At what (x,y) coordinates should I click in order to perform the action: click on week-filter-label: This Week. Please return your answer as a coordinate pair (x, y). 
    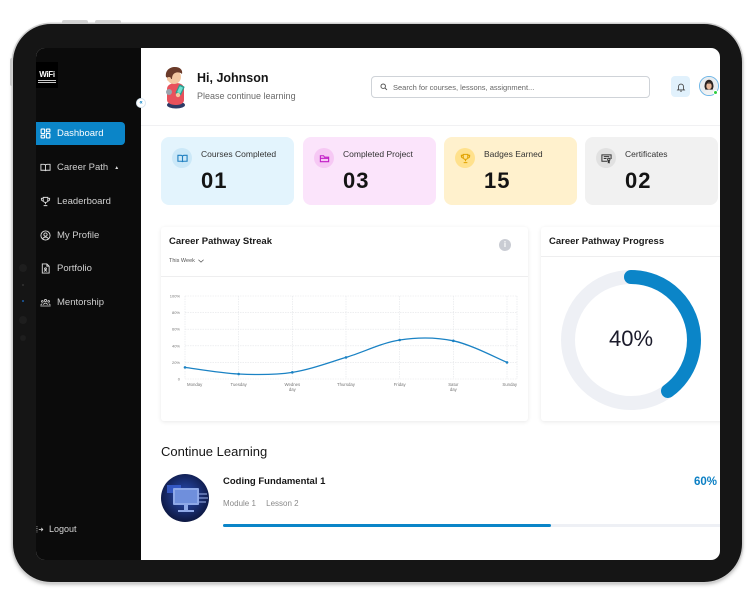
    Looking at the image, I should click on (182, 261).